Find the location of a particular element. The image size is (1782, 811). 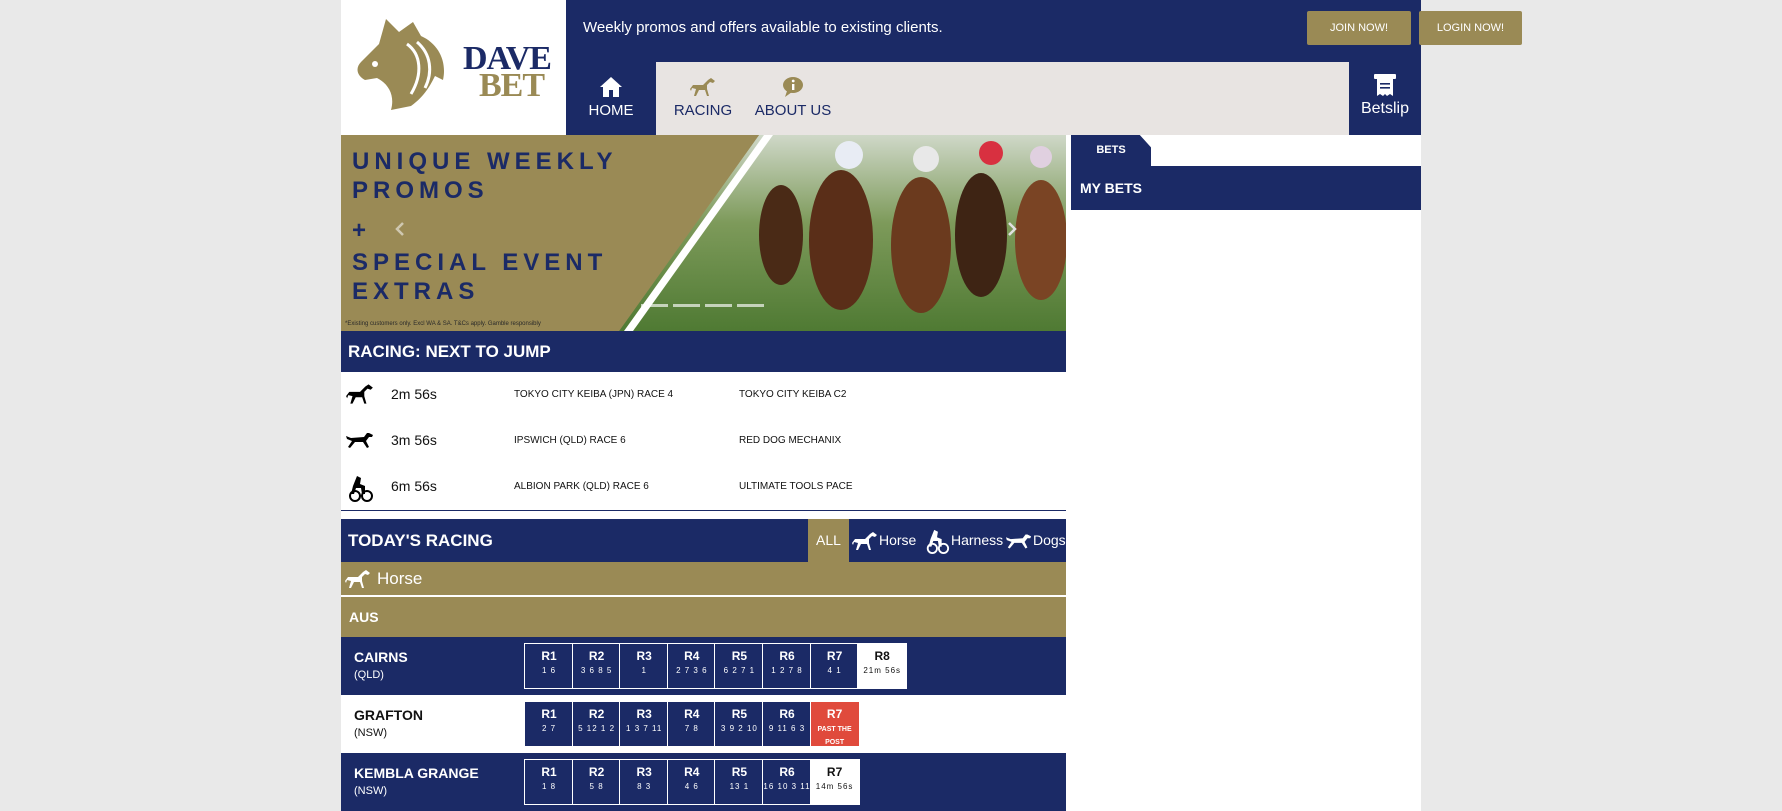

nav-about-label: ABOUT US is located at coordinates (793, 110).